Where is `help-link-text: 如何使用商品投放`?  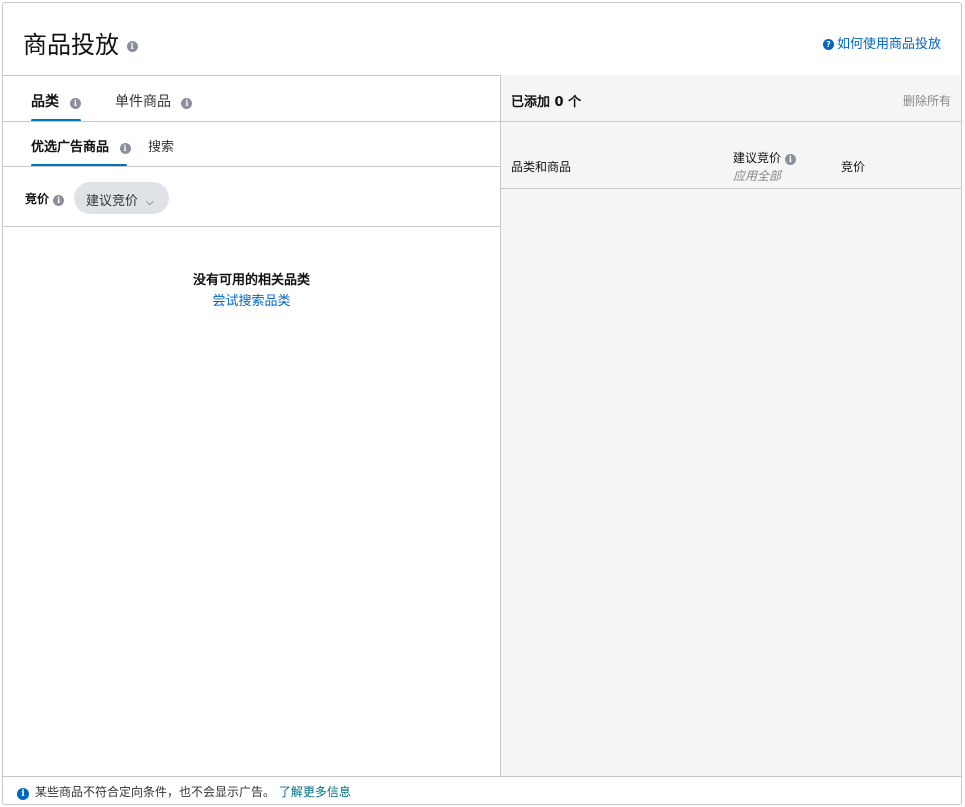 help-link-text: 如何使用商品投放 is located at coordinates (888, 44).